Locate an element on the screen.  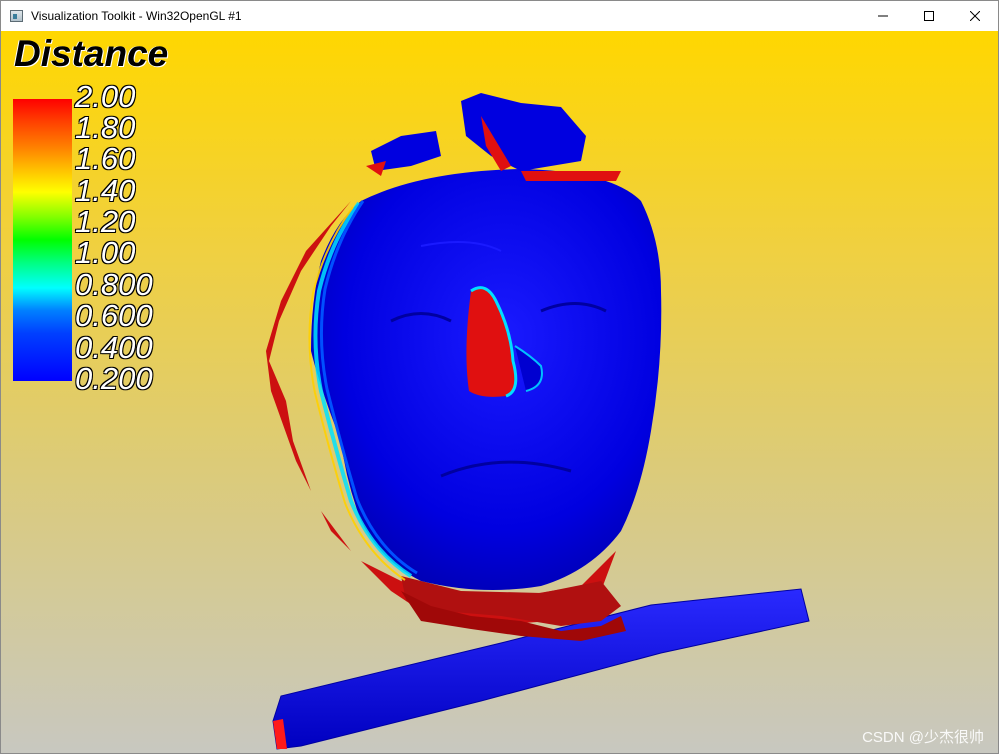
maximize-icon is located at coordinates (929, 16).